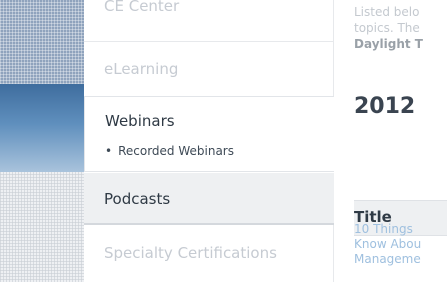 This screenshot has width=447, height=282. Describe the element at coordinates (387, 12) in the screenshot. I see `intro-line: Listed belo` at that location.